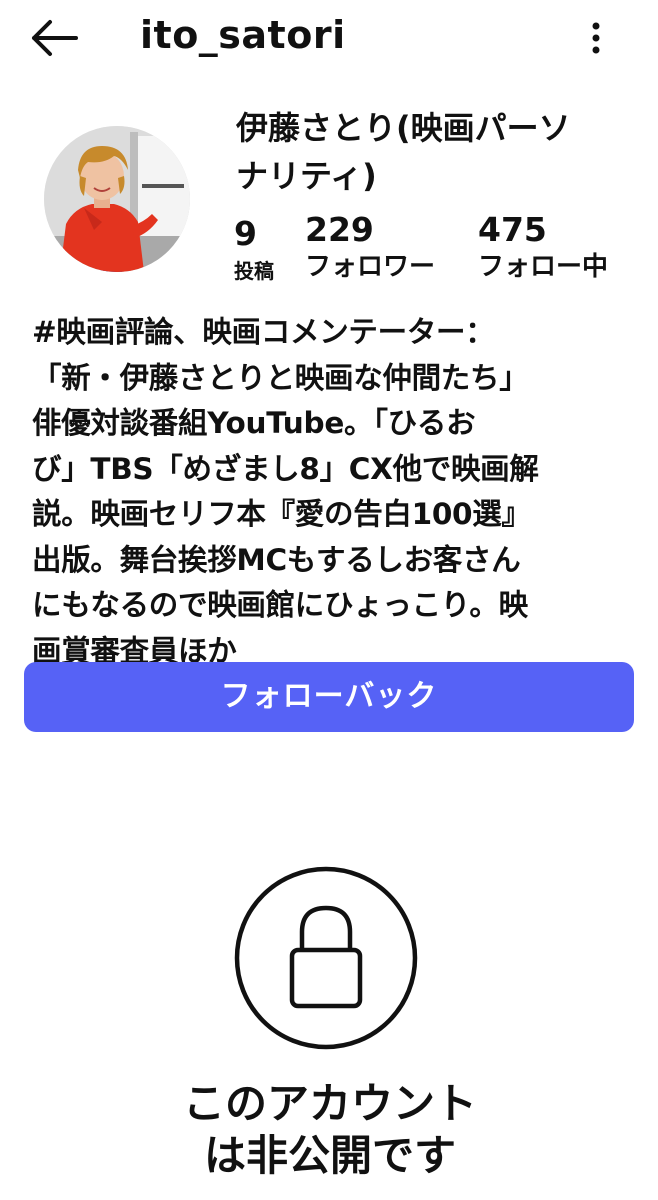 This screenshot has height=1200, width=658. I want to click on more-vertical-icon, so click(596, 38).